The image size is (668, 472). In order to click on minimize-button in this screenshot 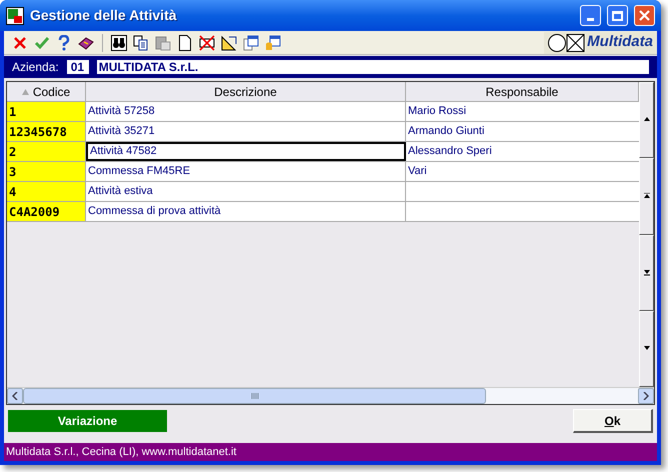, I will do `click(590, 15)`.